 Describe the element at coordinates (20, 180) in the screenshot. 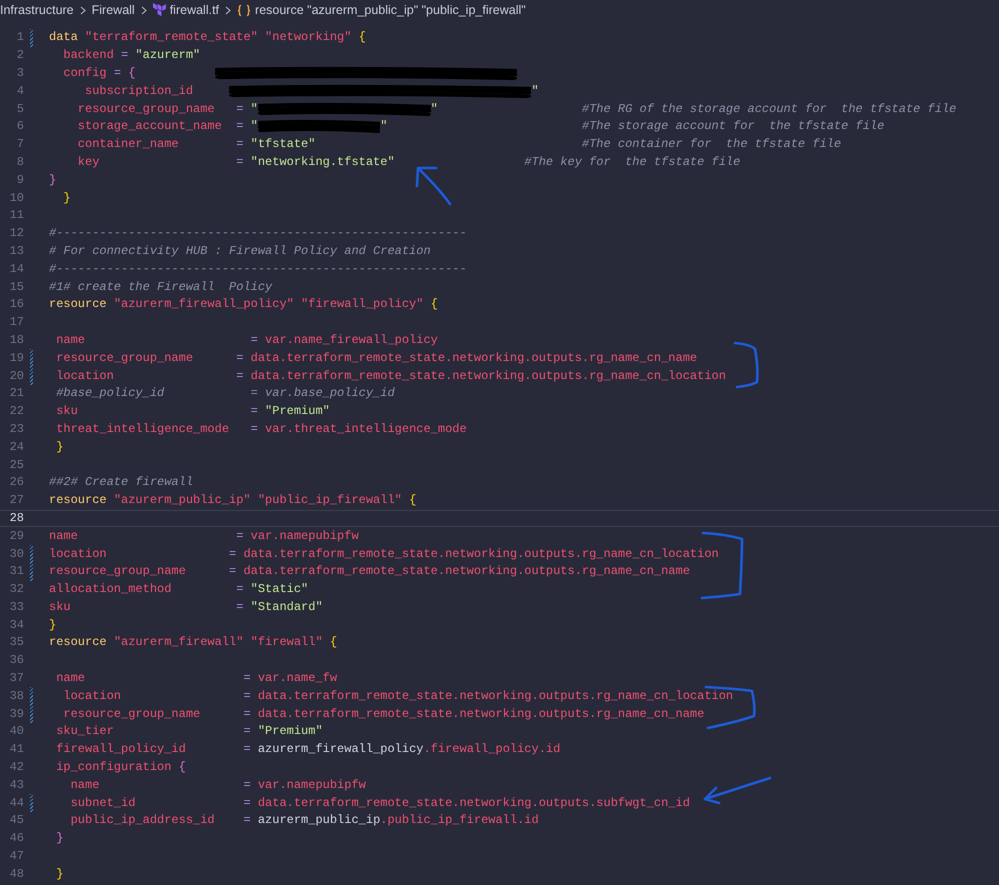

I see `line-number: 9` at that location.